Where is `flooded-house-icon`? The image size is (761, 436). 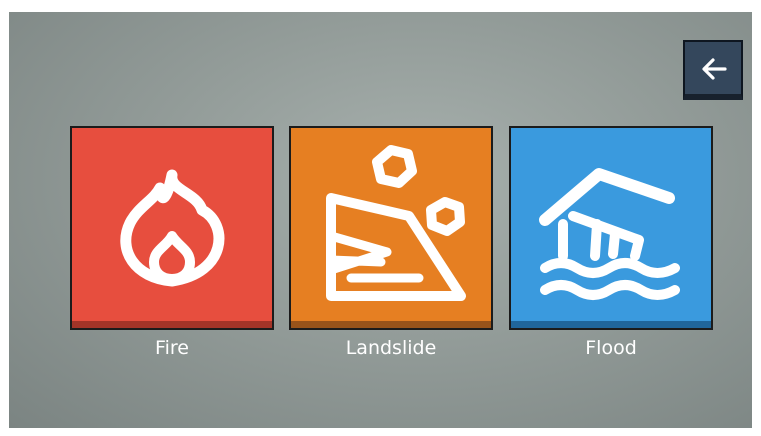 flooded-house-icon is located at coordinates (609, 234).